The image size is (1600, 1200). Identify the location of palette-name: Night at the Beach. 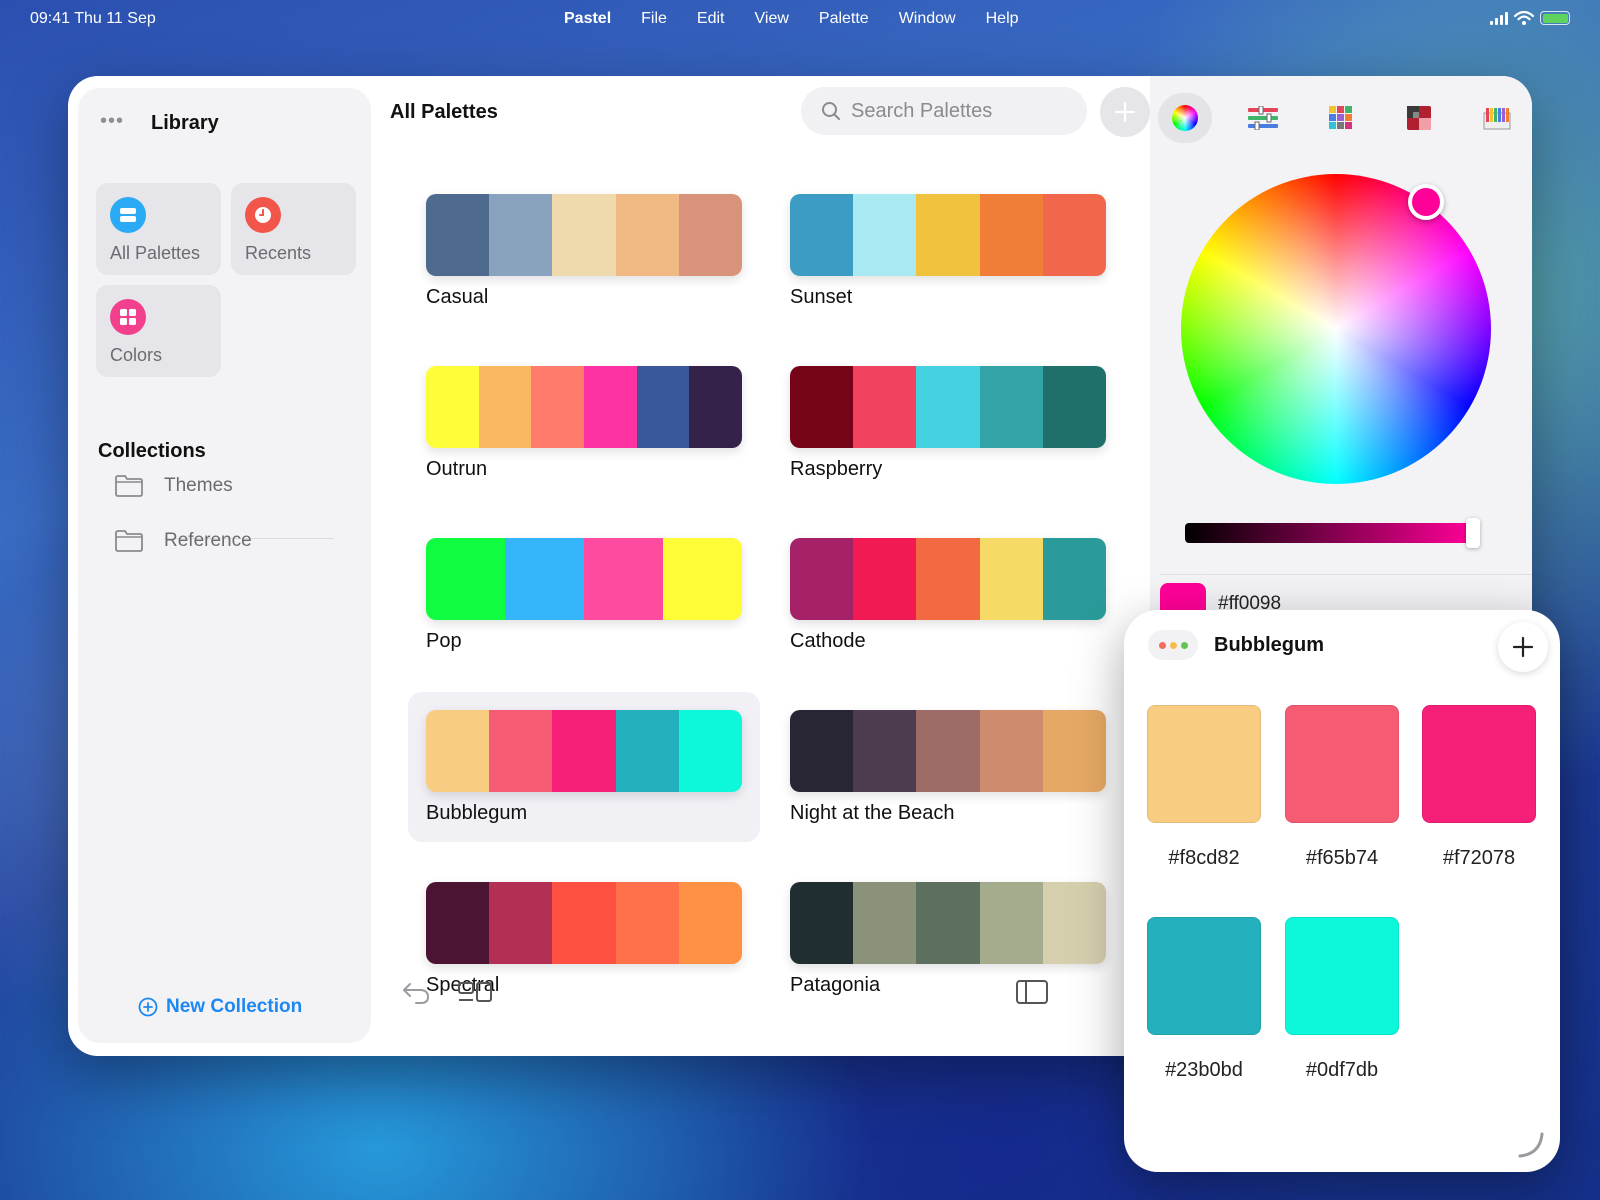
(872, 813).